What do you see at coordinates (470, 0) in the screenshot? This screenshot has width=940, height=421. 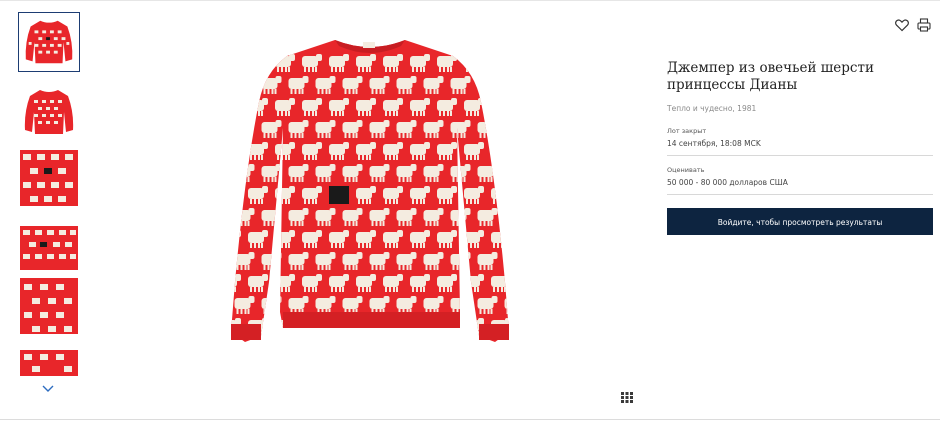 I see `top-rule` at bounding box center [470, 0].